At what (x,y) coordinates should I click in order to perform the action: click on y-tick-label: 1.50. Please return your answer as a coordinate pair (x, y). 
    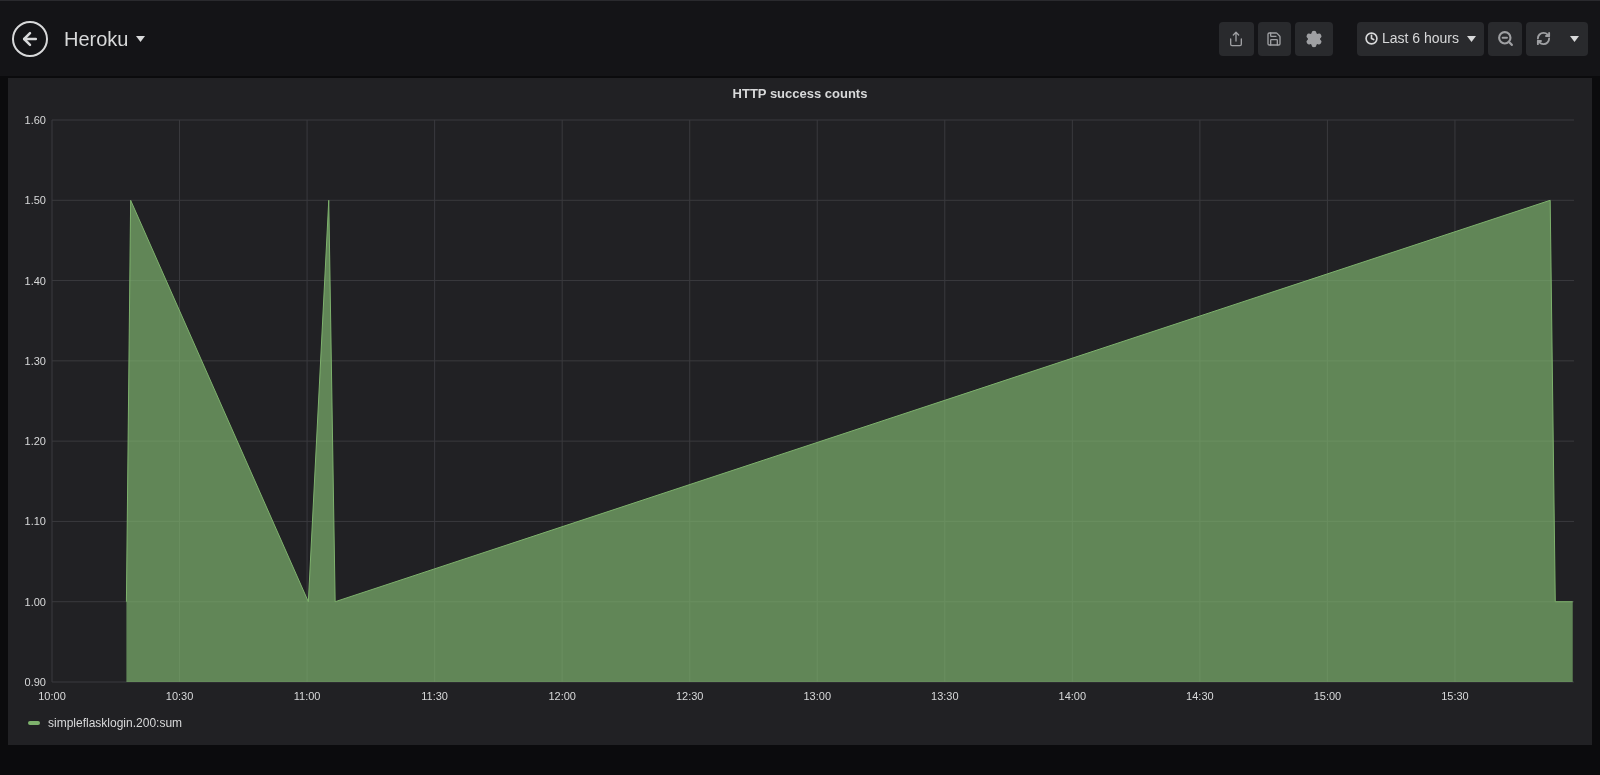
    Looking at the image, I should click on (35, 199).